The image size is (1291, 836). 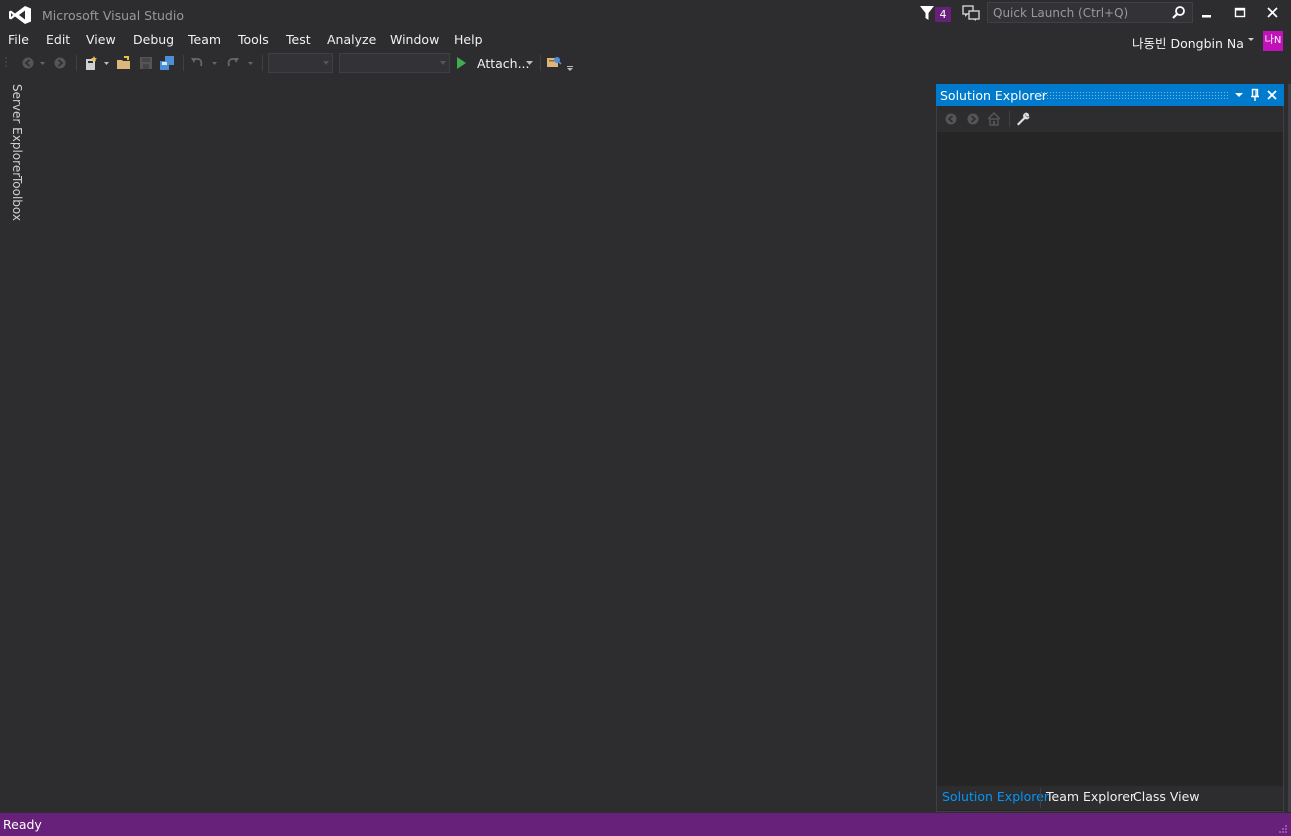 What do you see at coordinates (995, 796) in the screenshot?
I see `tab-solution-explorer: Solution Explorer` at bounding box center [995, 796].